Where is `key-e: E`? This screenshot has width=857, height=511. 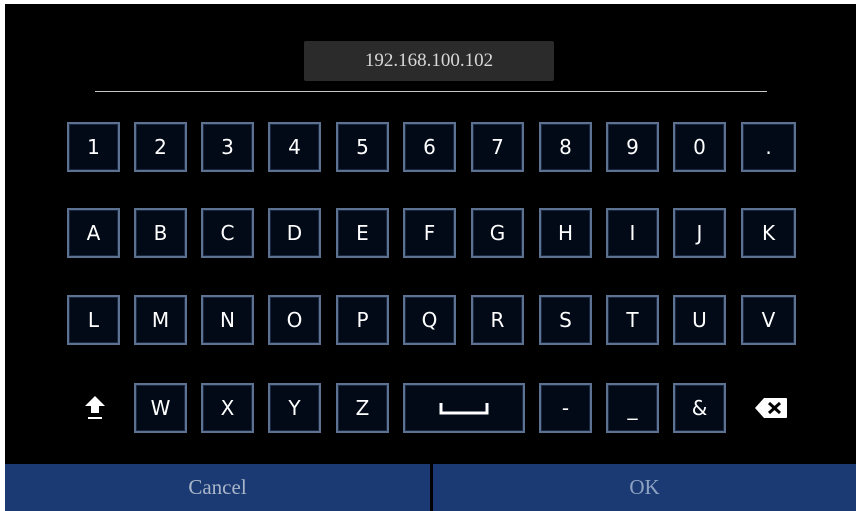
key-e: E is located at coordinates (362, 233).